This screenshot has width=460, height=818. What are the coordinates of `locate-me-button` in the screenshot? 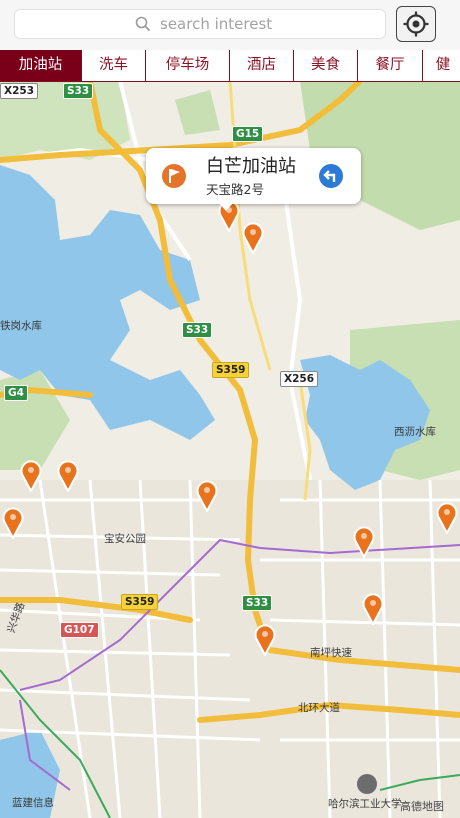 It's located at (416, 24).